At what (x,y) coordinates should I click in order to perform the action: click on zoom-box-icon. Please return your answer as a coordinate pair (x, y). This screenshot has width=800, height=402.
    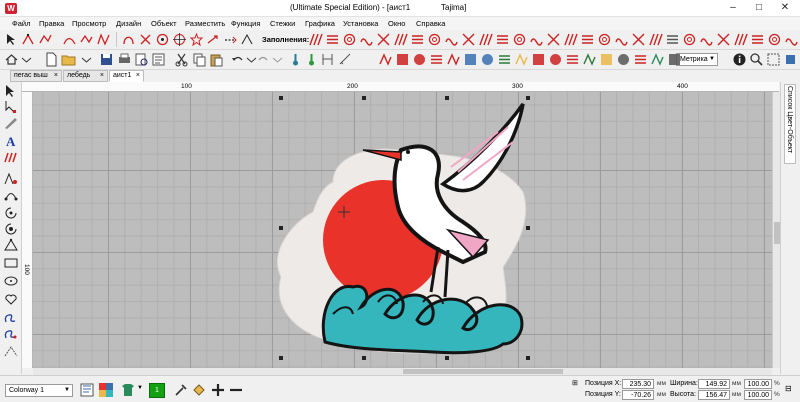
    Looking at the image, I should click on (773, 59).